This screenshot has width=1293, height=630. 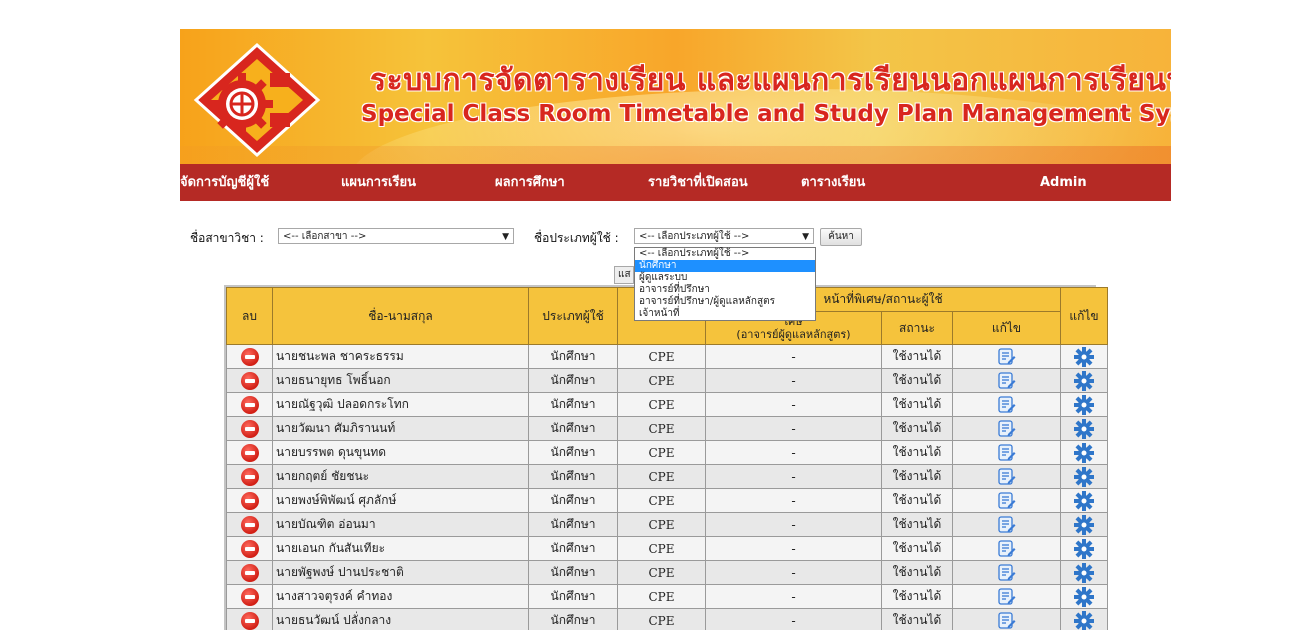 I want to click on nav-item-user-accounts: จัดการบัญชีผู้ใช้, so click(x=224, y=182).